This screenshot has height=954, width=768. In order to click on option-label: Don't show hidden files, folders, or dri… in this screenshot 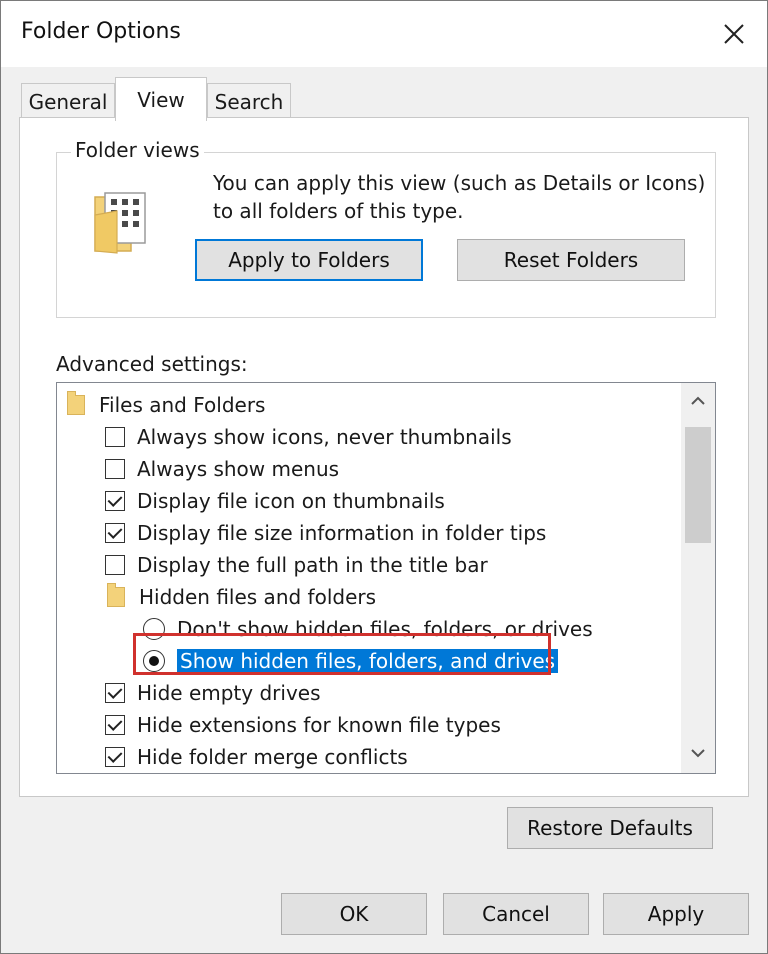, I will do `click(385, 629)`.